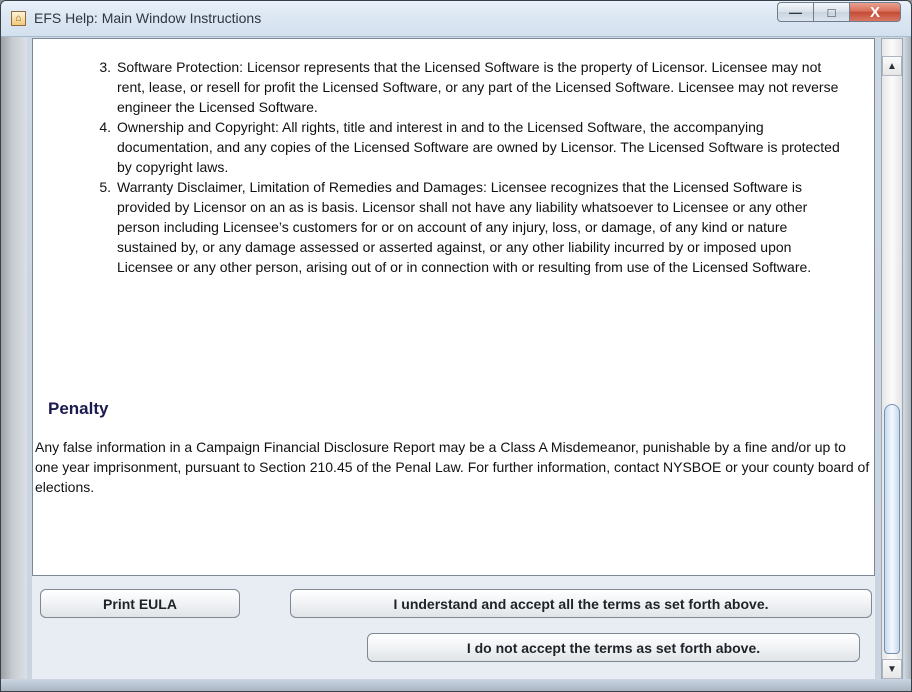 The width and height of the screenshot is (912, 692). What do you see at coordinates (140, 603) in the screenshot?
I see `print-eula-button: Print EULA` at bounding box center [140, 603].